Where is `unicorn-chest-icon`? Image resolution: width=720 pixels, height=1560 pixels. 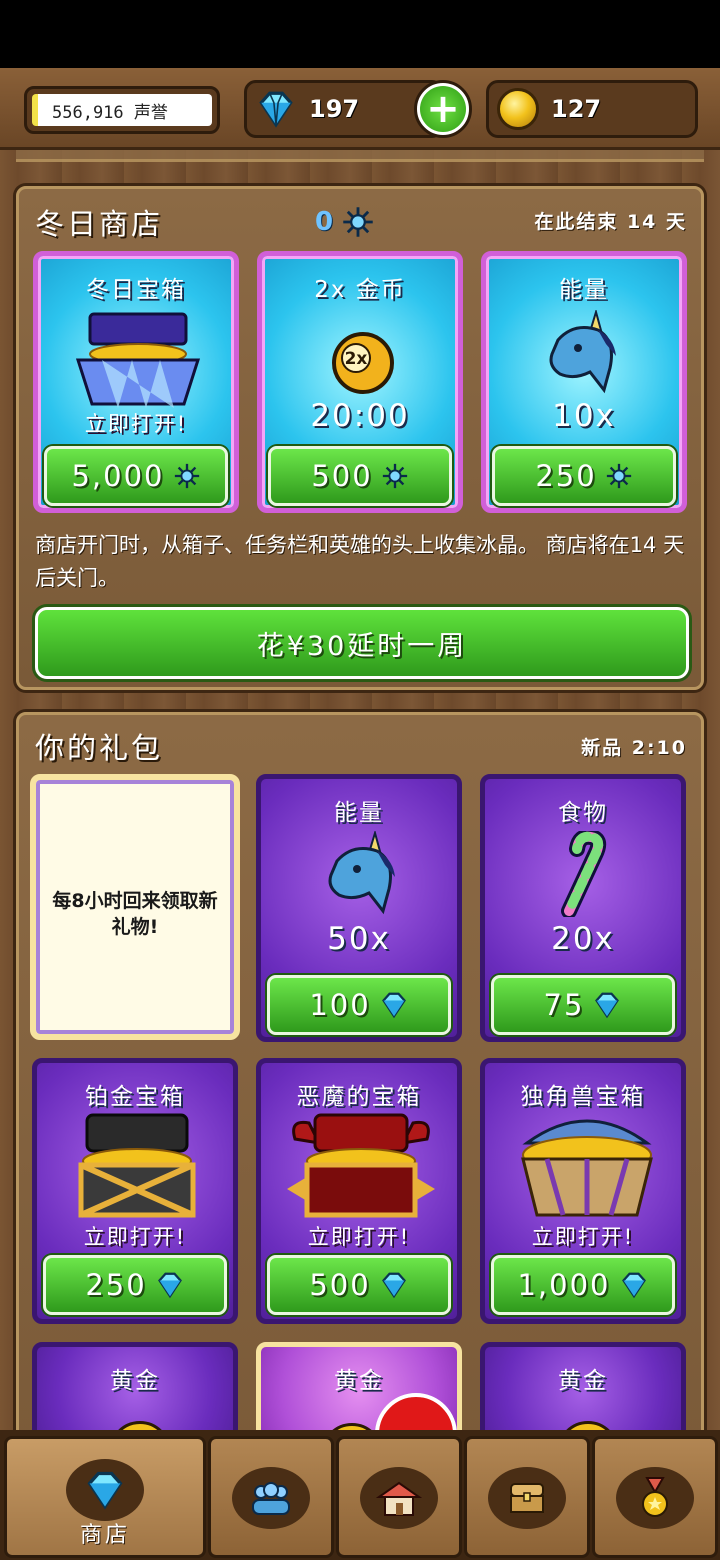
unicorn-chest-icon is located at coordinates (587, 1168).